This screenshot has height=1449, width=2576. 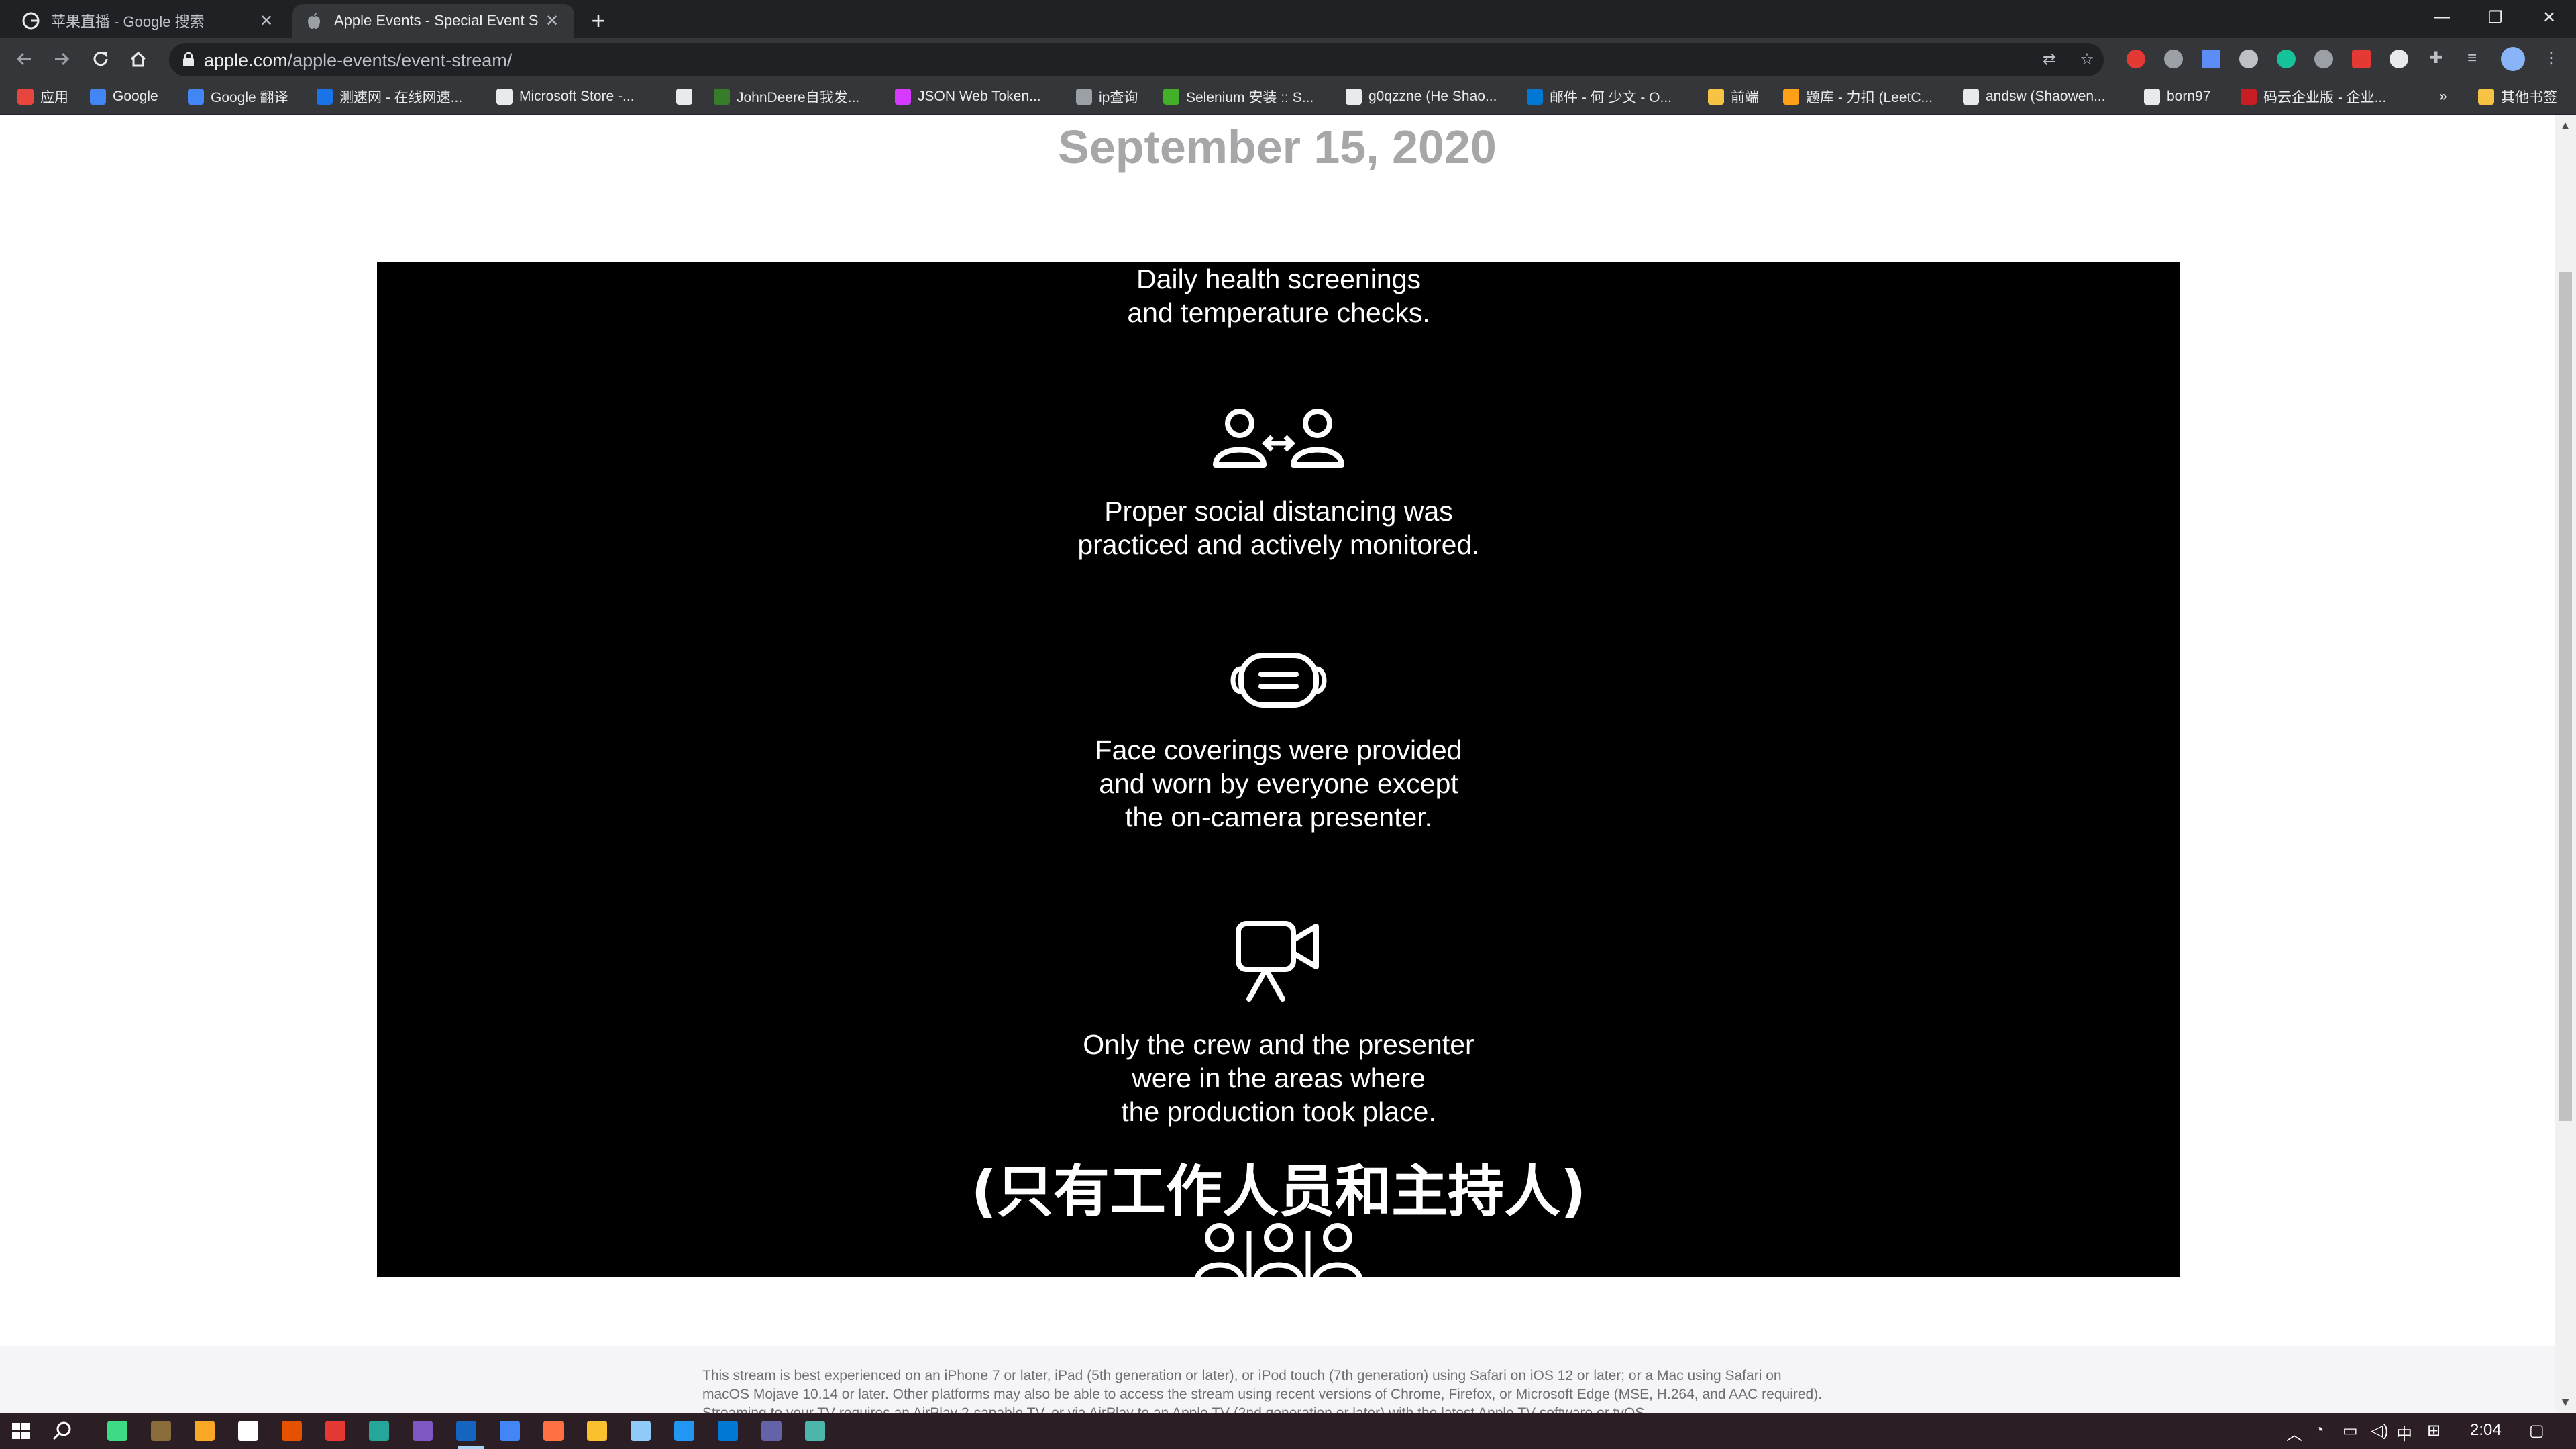 What do you see at coordinates (553, 1431) in the screenshot?
I see `file-explorer-icon` at bounding box center [553, 1431].